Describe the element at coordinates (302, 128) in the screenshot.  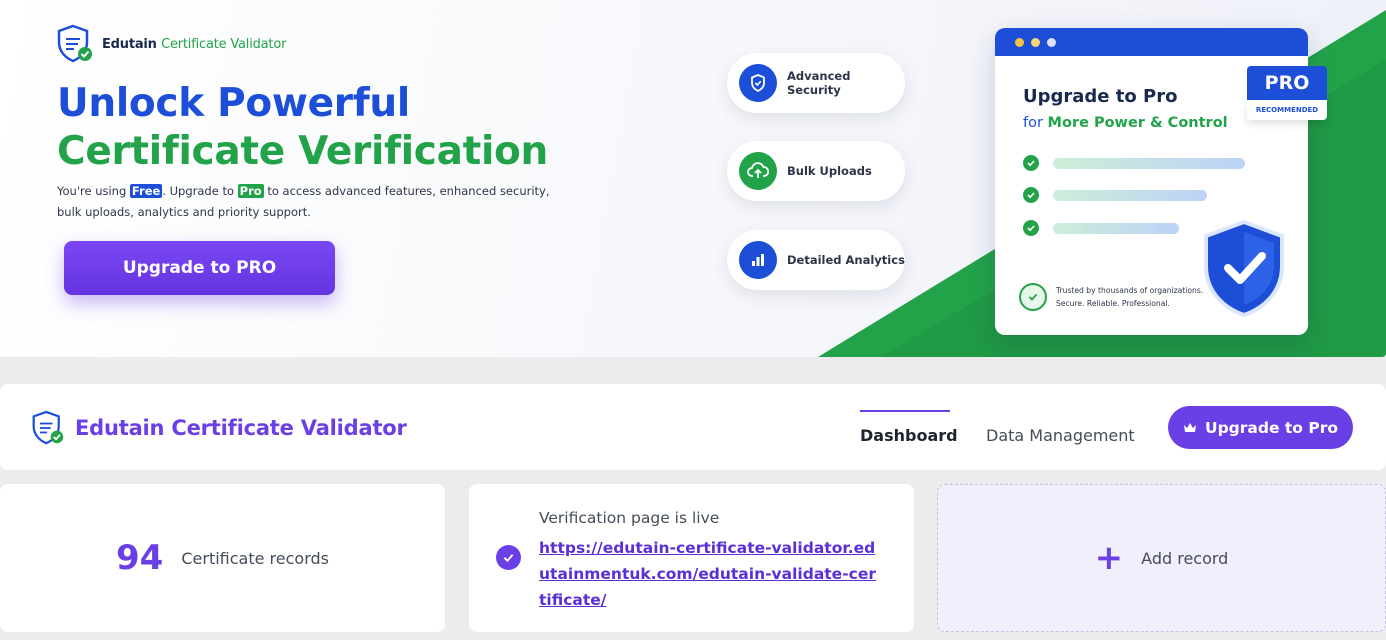
I see `hero-title: Unlock Powerful Certificate Verification` at that location.